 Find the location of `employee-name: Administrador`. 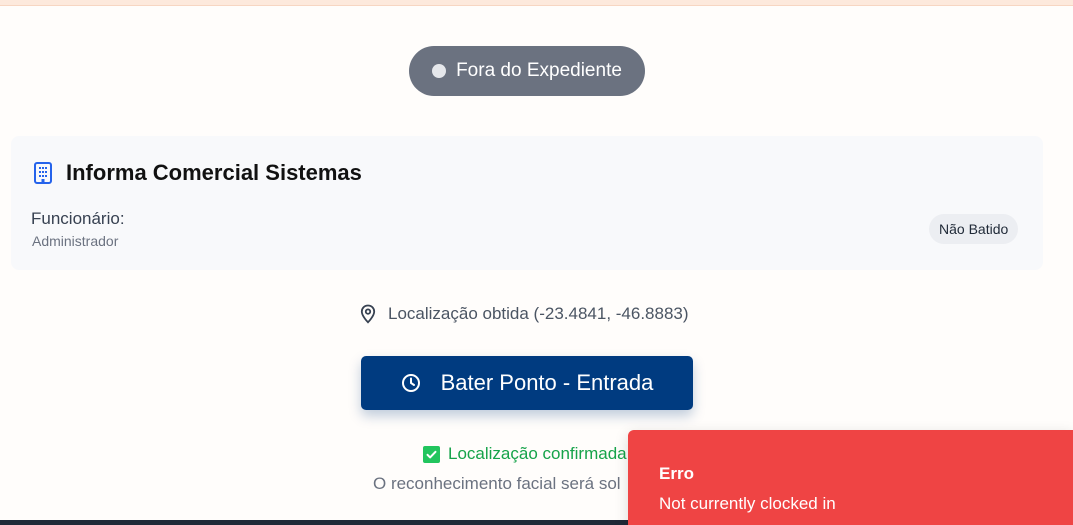

employee-name: Administrador is located at coordinates (75, 241).